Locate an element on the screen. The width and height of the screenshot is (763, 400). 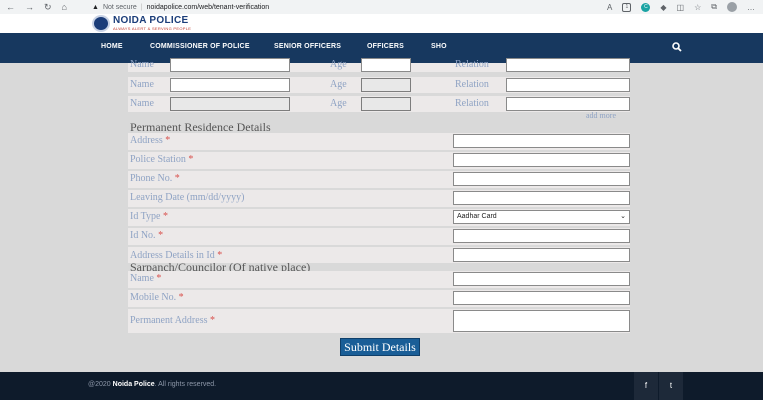
extension-badge-icon: 1 is located at coordinates (627, 7).